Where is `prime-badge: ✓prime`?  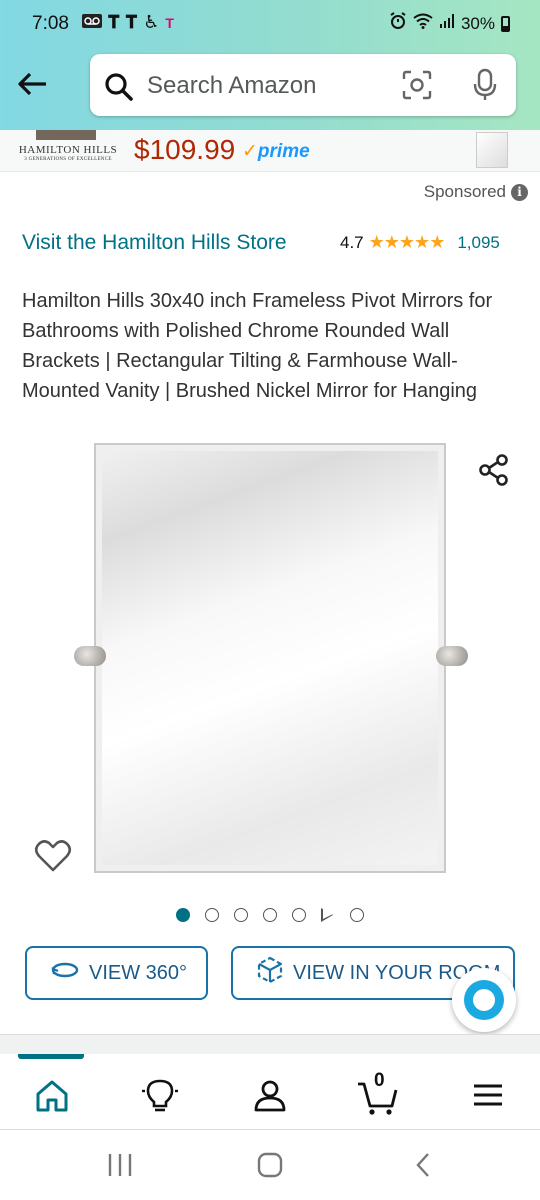 prime-badge: ✓prime is located at coordinates (276, 151).